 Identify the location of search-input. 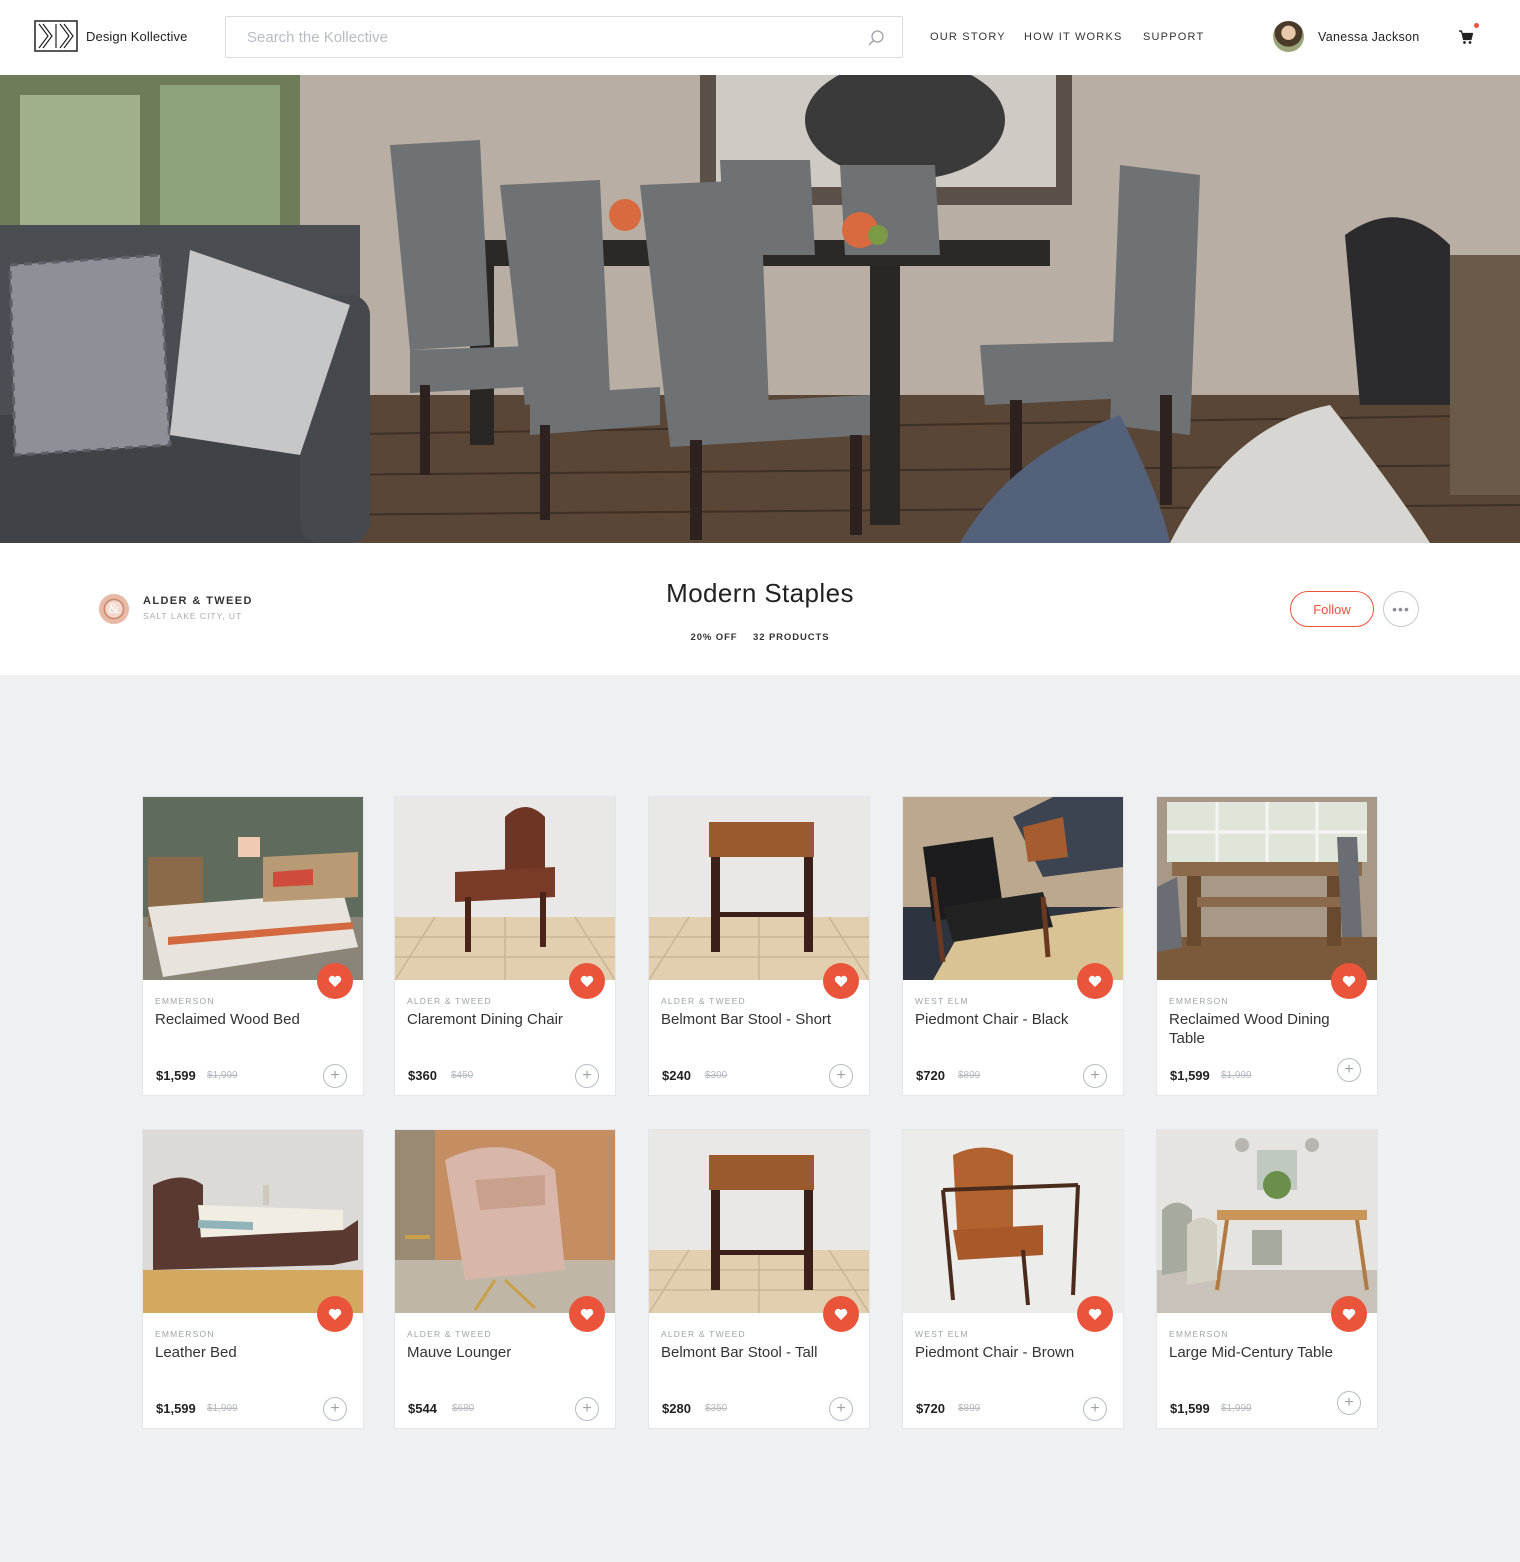
(547, 37).